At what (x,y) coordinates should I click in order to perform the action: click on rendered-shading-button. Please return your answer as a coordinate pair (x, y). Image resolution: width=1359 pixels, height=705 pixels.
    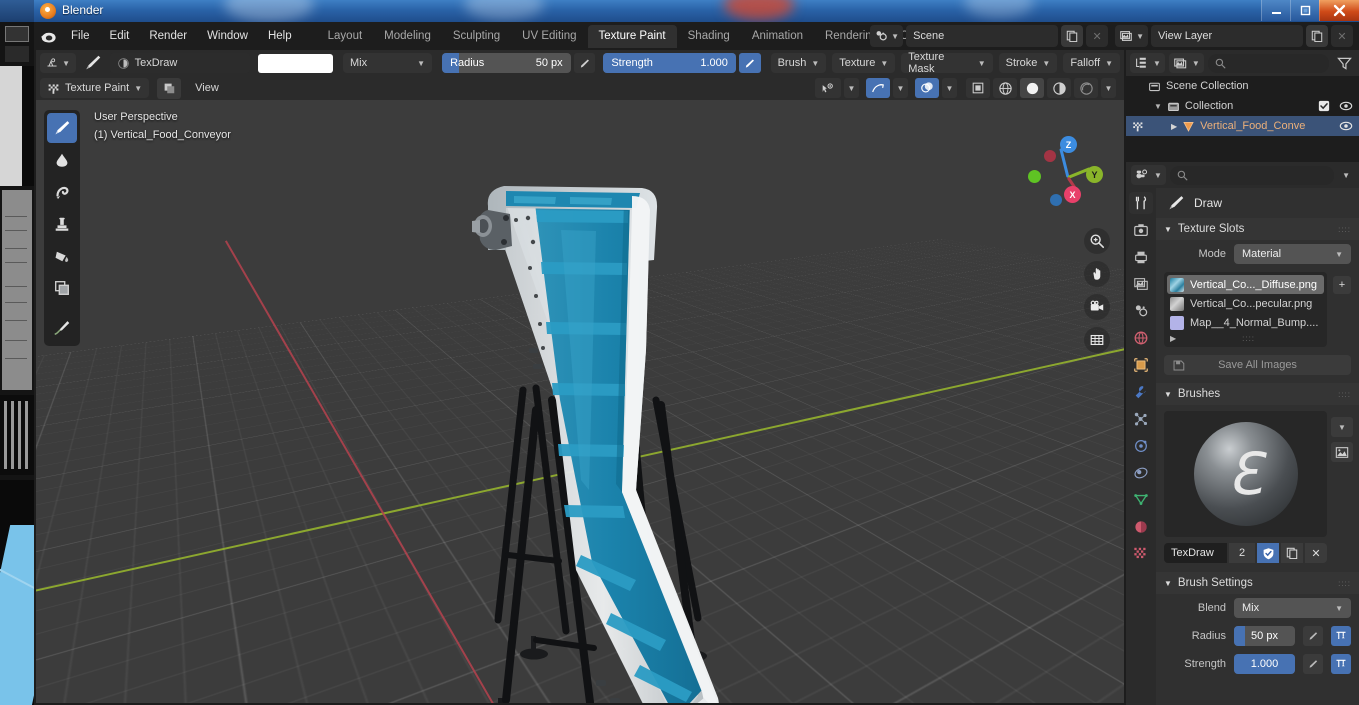
    Looking at the image, I should click on (1086, 88).